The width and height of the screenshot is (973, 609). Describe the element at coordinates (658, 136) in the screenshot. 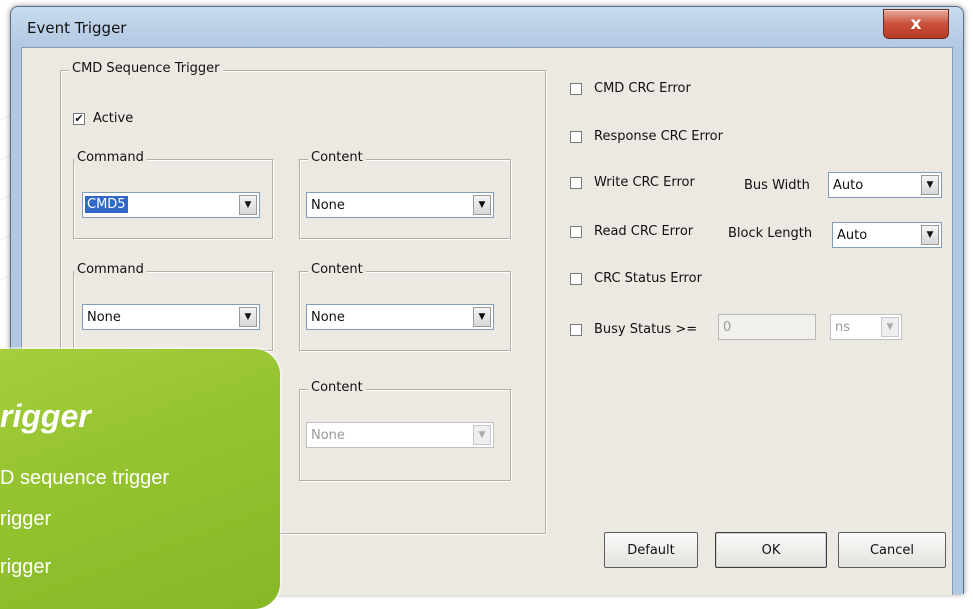

I see `response-crc-error-label: Response CRC Error` at that location.